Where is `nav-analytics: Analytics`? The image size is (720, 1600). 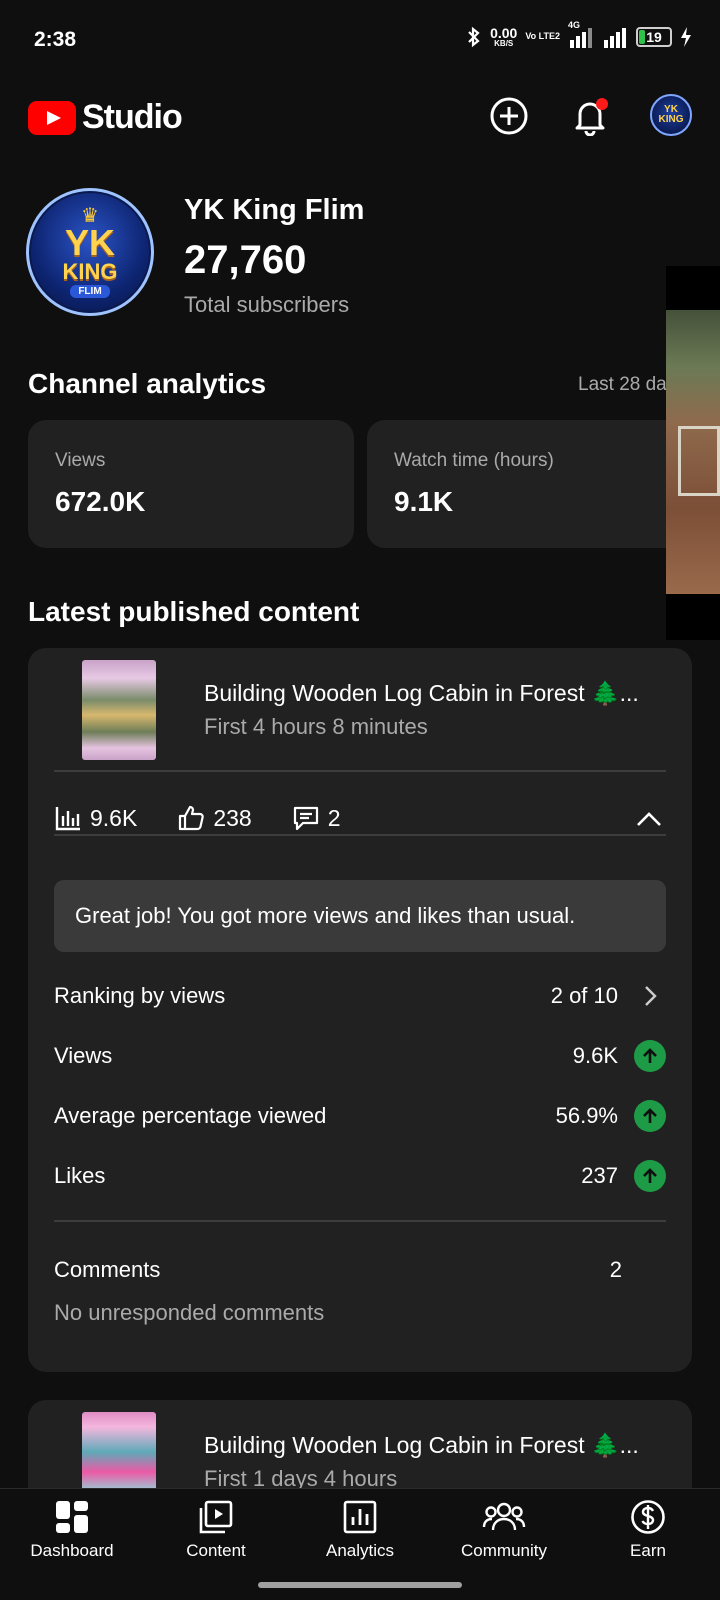
nav-analytics: Analytics is located at coordinates (360, 1530).